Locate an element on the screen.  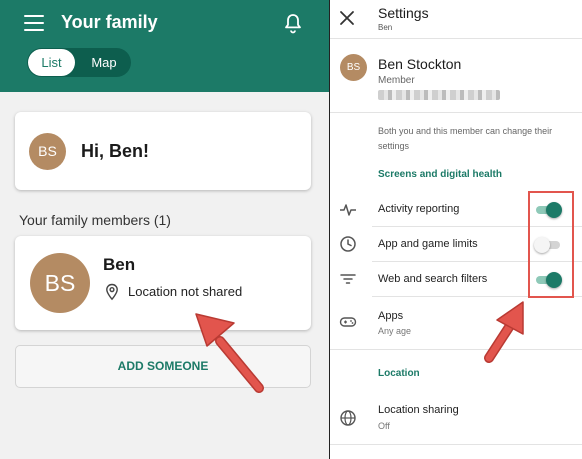
greeting-card: BS Hi, Ben! is located at coordinates (163, 151).